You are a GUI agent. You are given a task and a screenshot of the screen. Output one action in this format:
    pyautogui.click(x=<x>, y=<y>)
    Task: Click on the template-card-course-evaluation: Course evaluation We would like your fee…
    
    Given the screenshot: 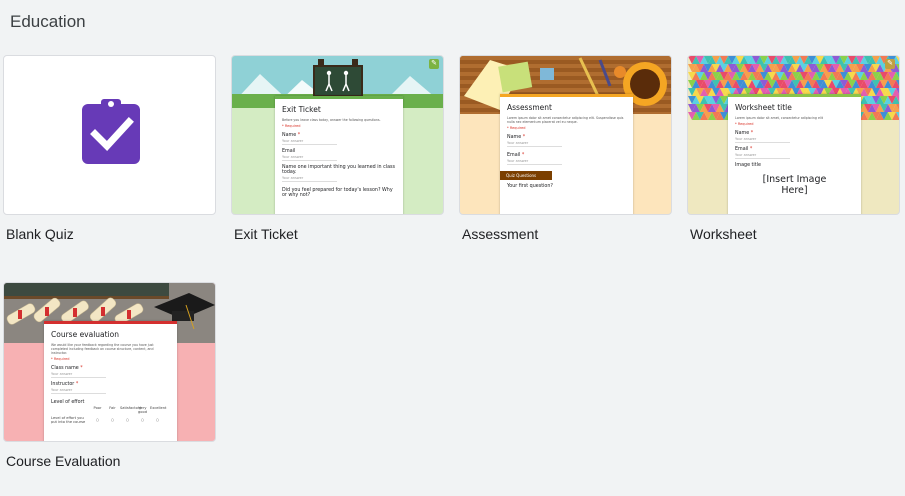 What is the action you would take?
    pyautogui.click(x=109, y=375)
    